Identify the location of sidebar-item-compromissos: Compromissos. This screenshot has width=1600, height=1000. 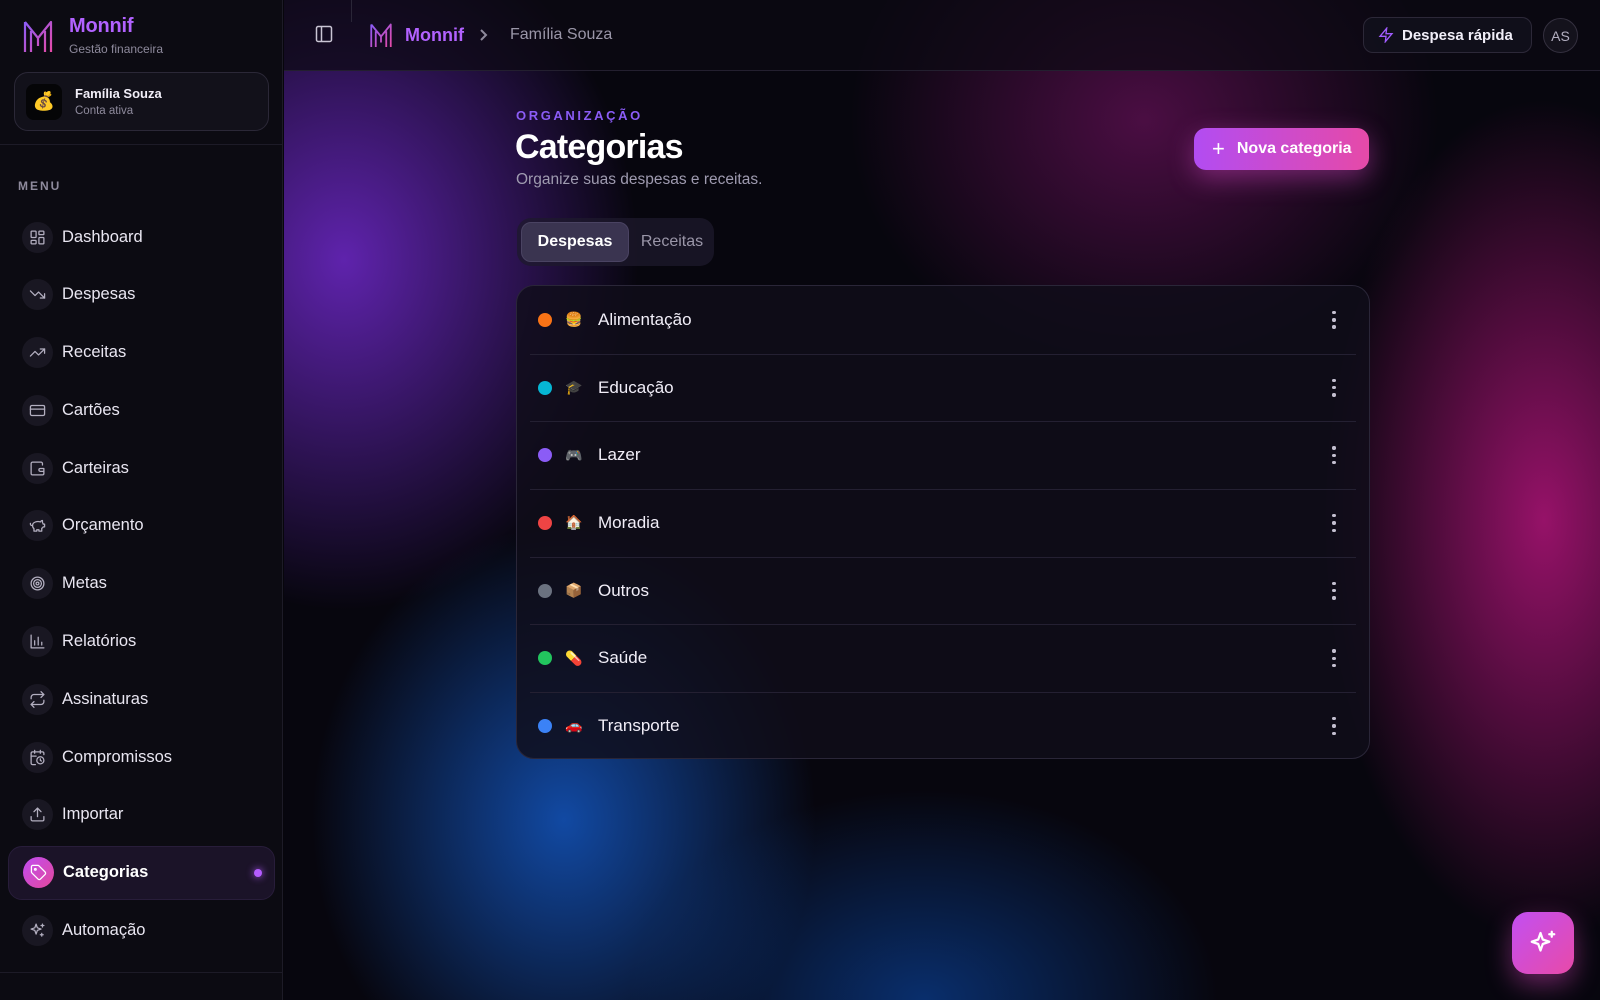
(141, 757).